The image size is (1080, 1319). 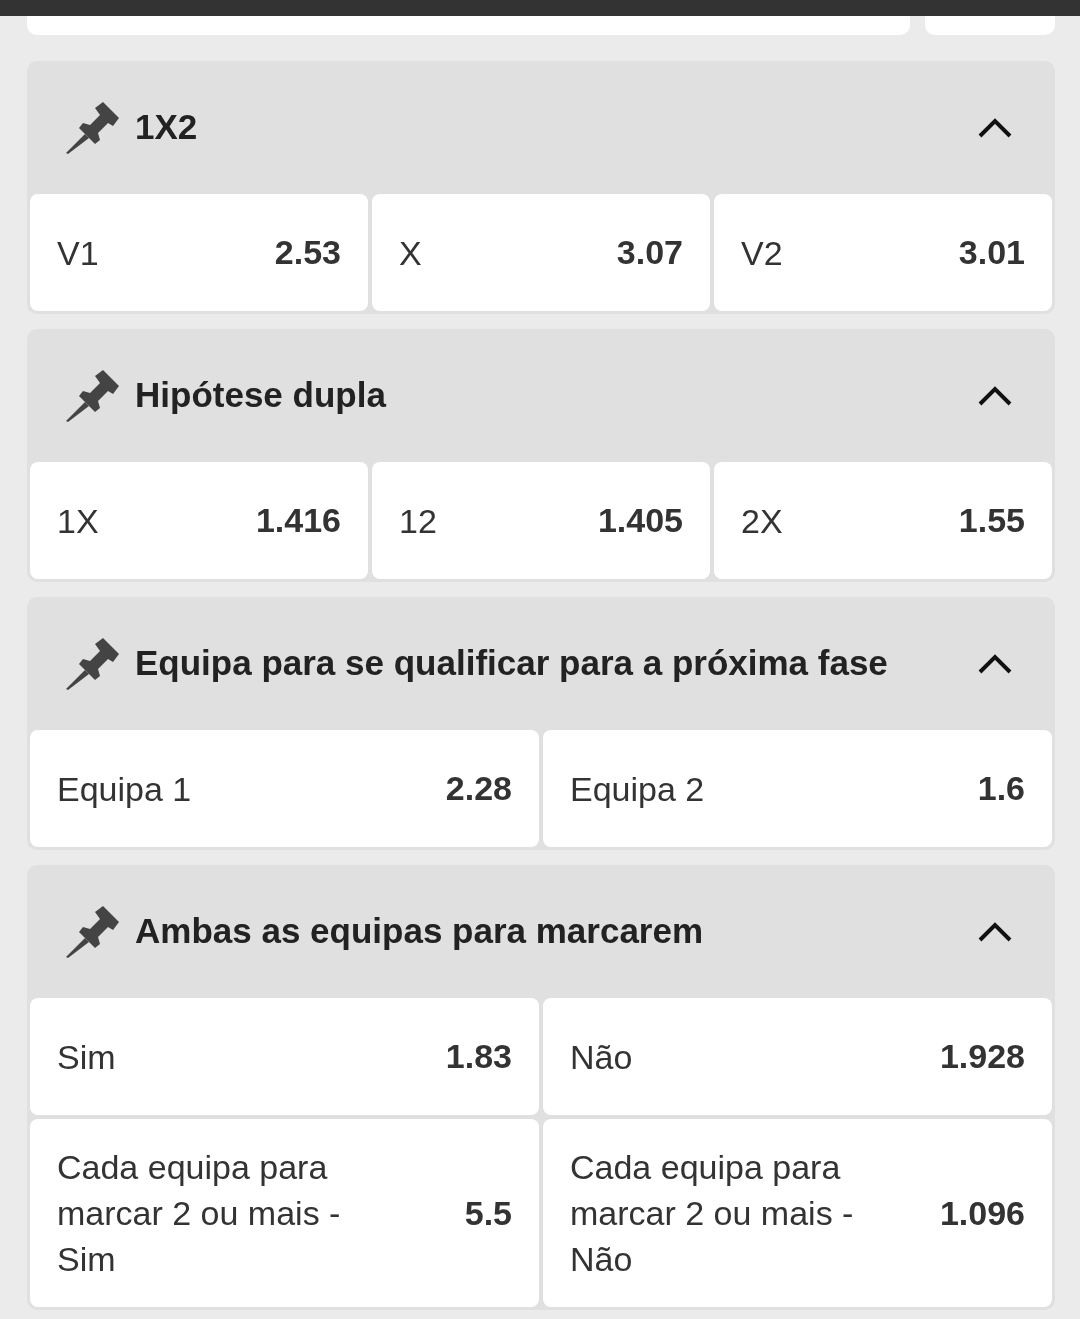 I want to click on odds-button: V1 2.53, so click(x=199, y=252).